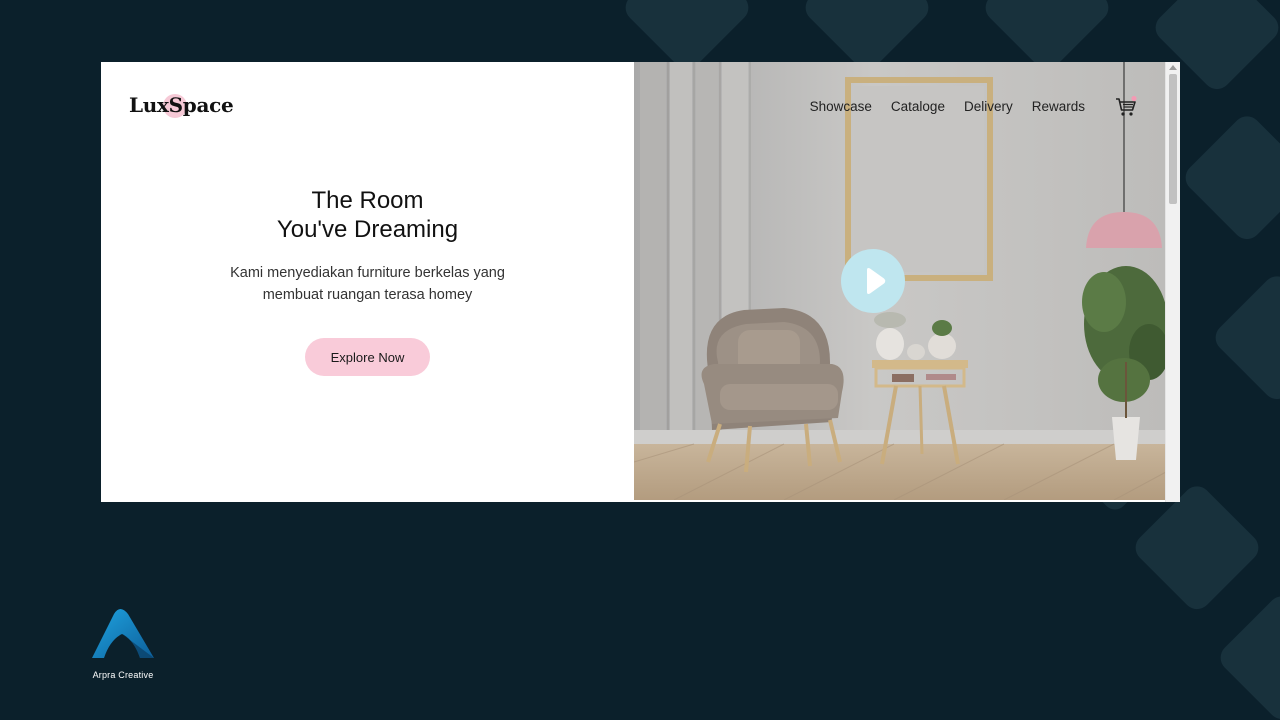  I want to click on arpra-creative-brand: Arpra Creative, so click(123, 643).